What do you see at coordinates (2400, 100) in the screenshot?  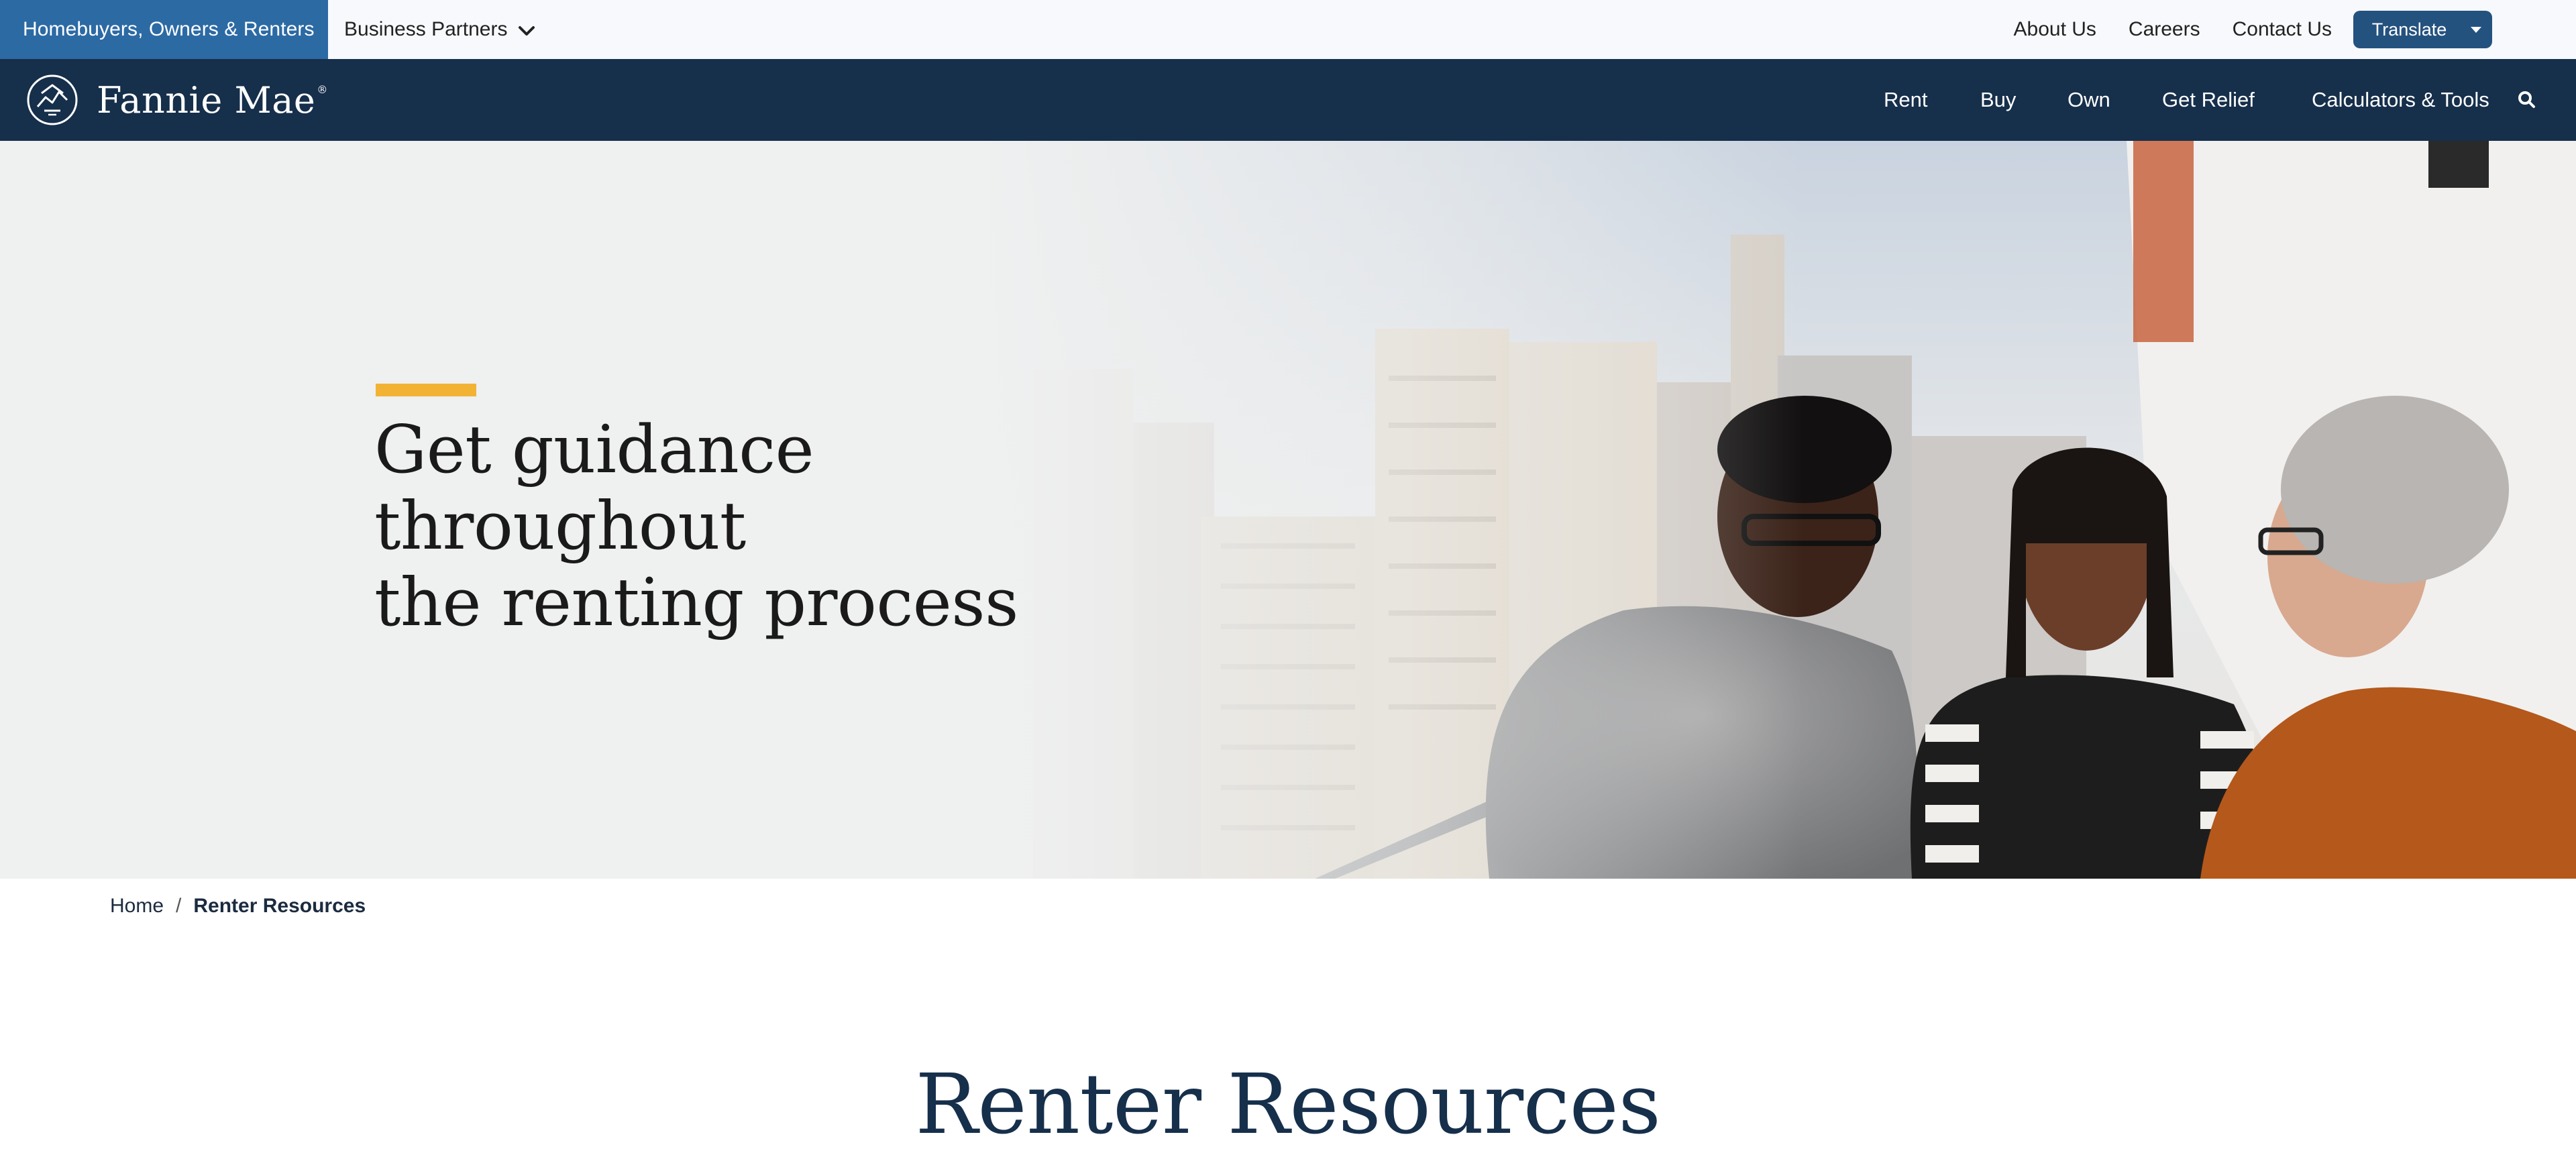 I see `nav-item-calculators-tools: Calculators & Tools` at bounding box center [2400, 100].